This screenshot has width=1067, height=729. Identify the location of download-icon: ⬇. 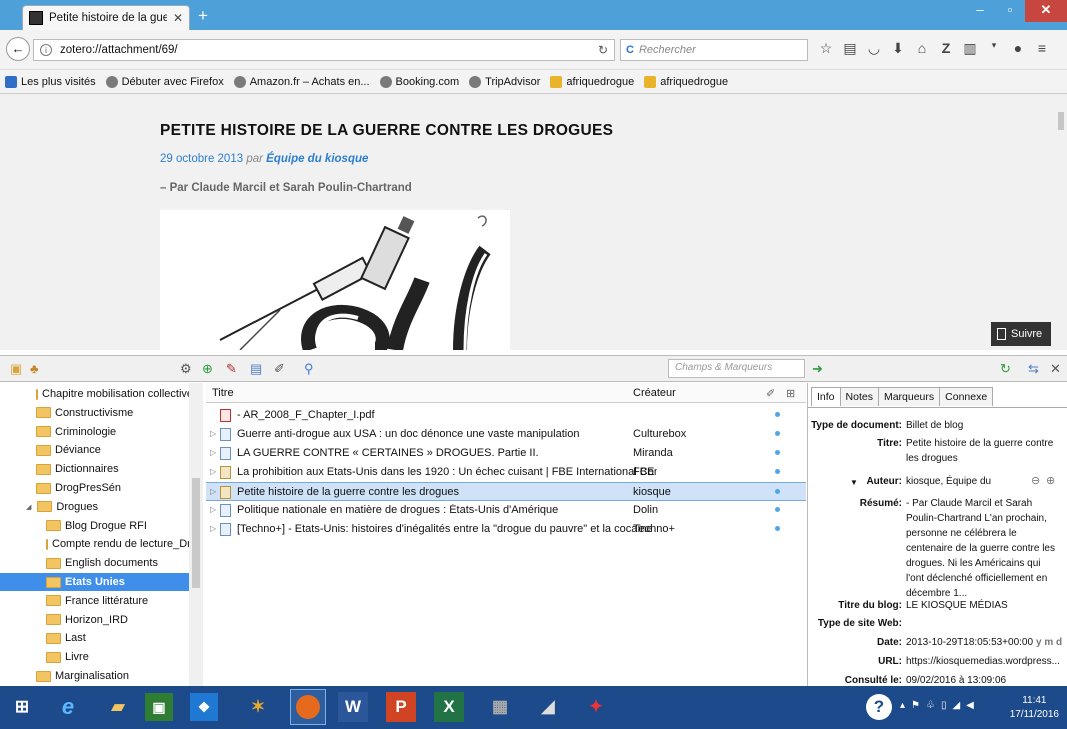
(898, 48).